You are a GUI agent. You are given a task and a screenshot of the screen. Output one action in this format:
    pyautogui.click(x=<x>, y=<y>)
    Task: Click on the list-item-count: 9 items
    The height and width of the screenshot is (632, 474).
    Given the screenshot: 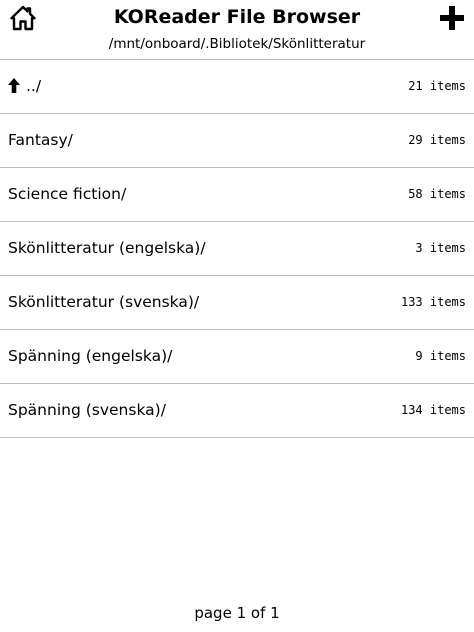 What is the action you would take?
    pyautogui.click(x=440, y=356)
    